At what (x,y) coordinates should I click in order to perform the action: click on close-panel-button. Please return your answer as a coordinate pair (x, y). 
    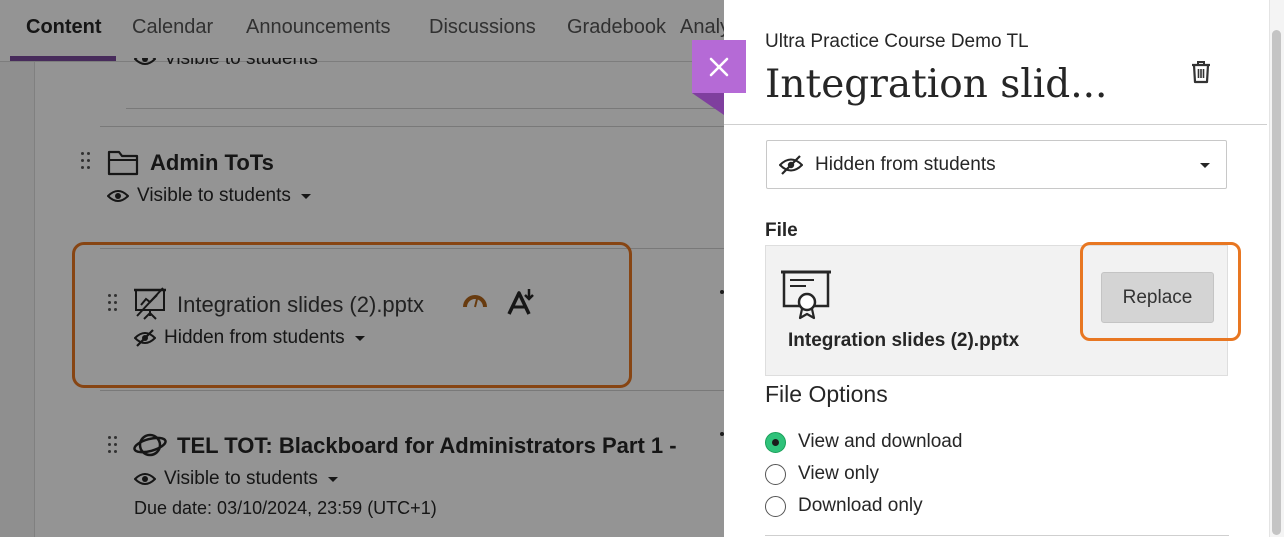
    Looking at the image, I should click on (719, 66).